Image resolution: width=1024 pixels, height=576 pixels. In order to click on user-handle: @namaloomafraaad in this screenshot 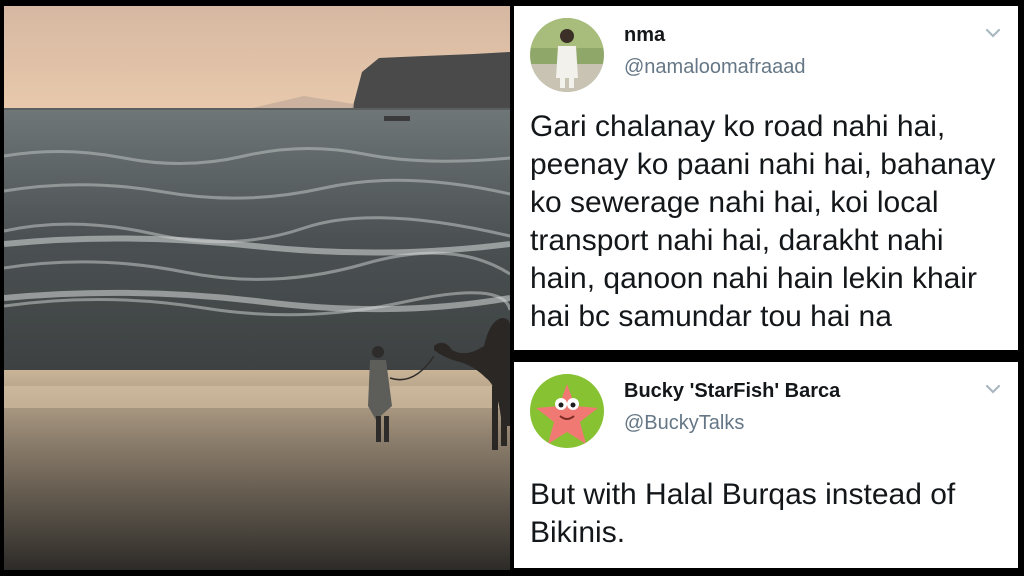, I will do `click(715, 67)`.